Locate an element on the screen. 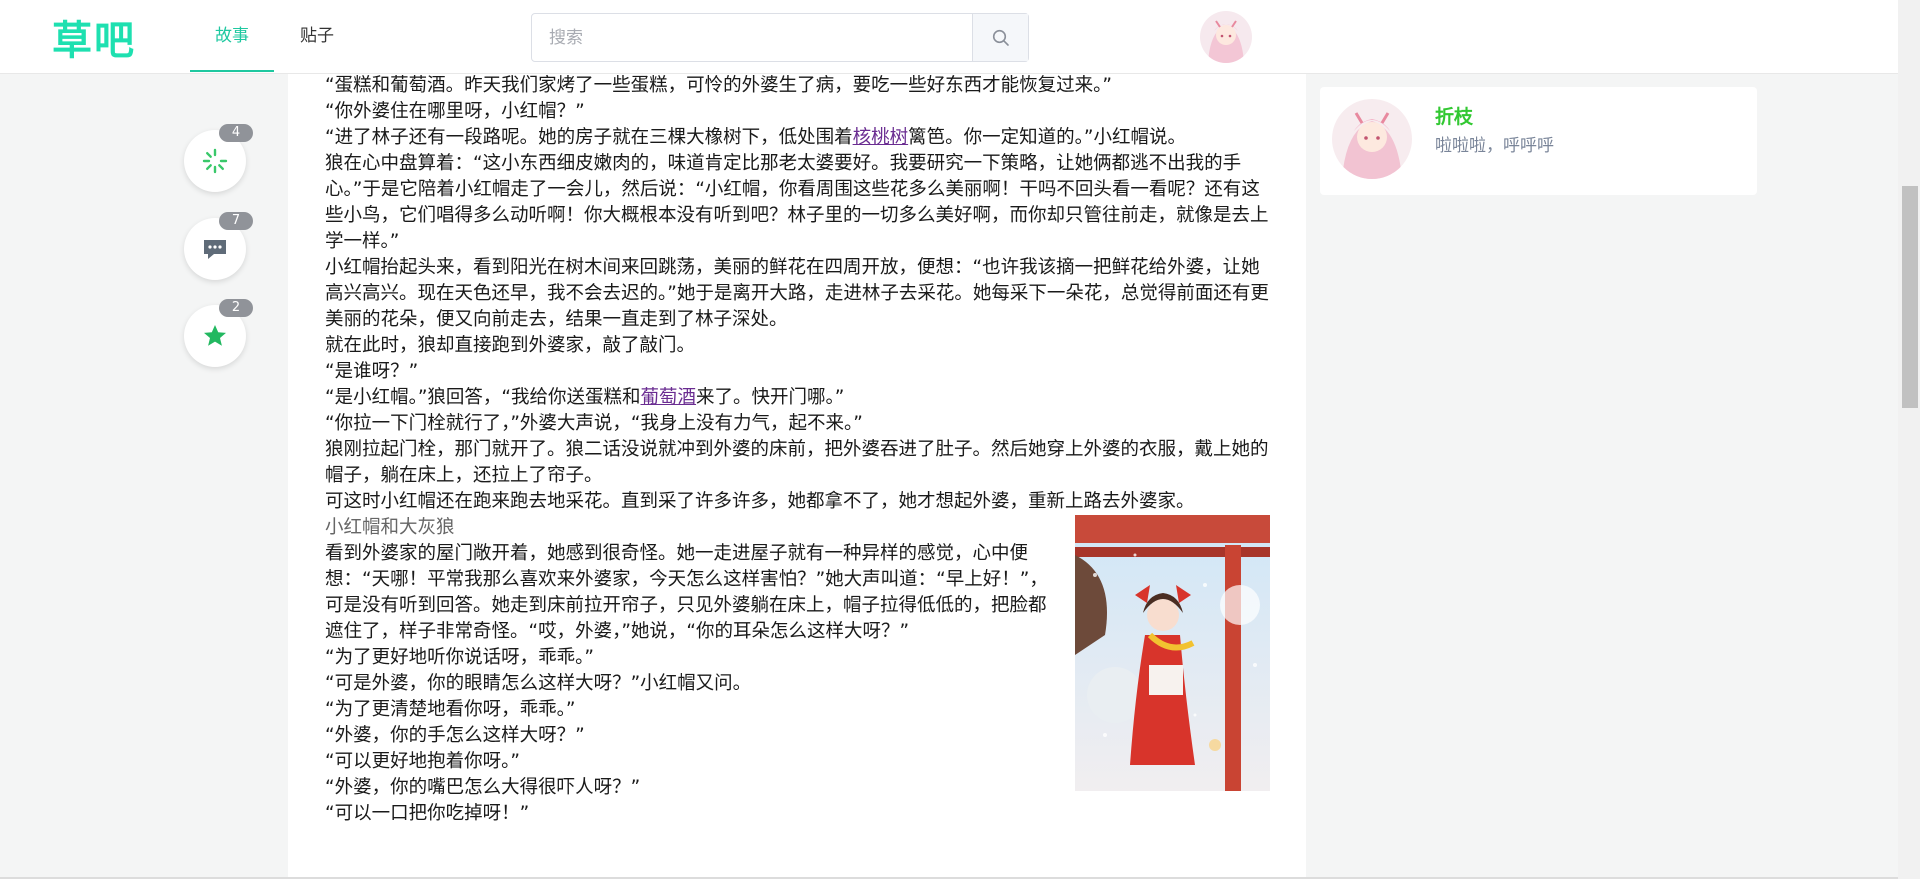 The height and width of the screenshot is (879, 1920). wine-link: 葡萄酒 is located at coordinates (669, 397).